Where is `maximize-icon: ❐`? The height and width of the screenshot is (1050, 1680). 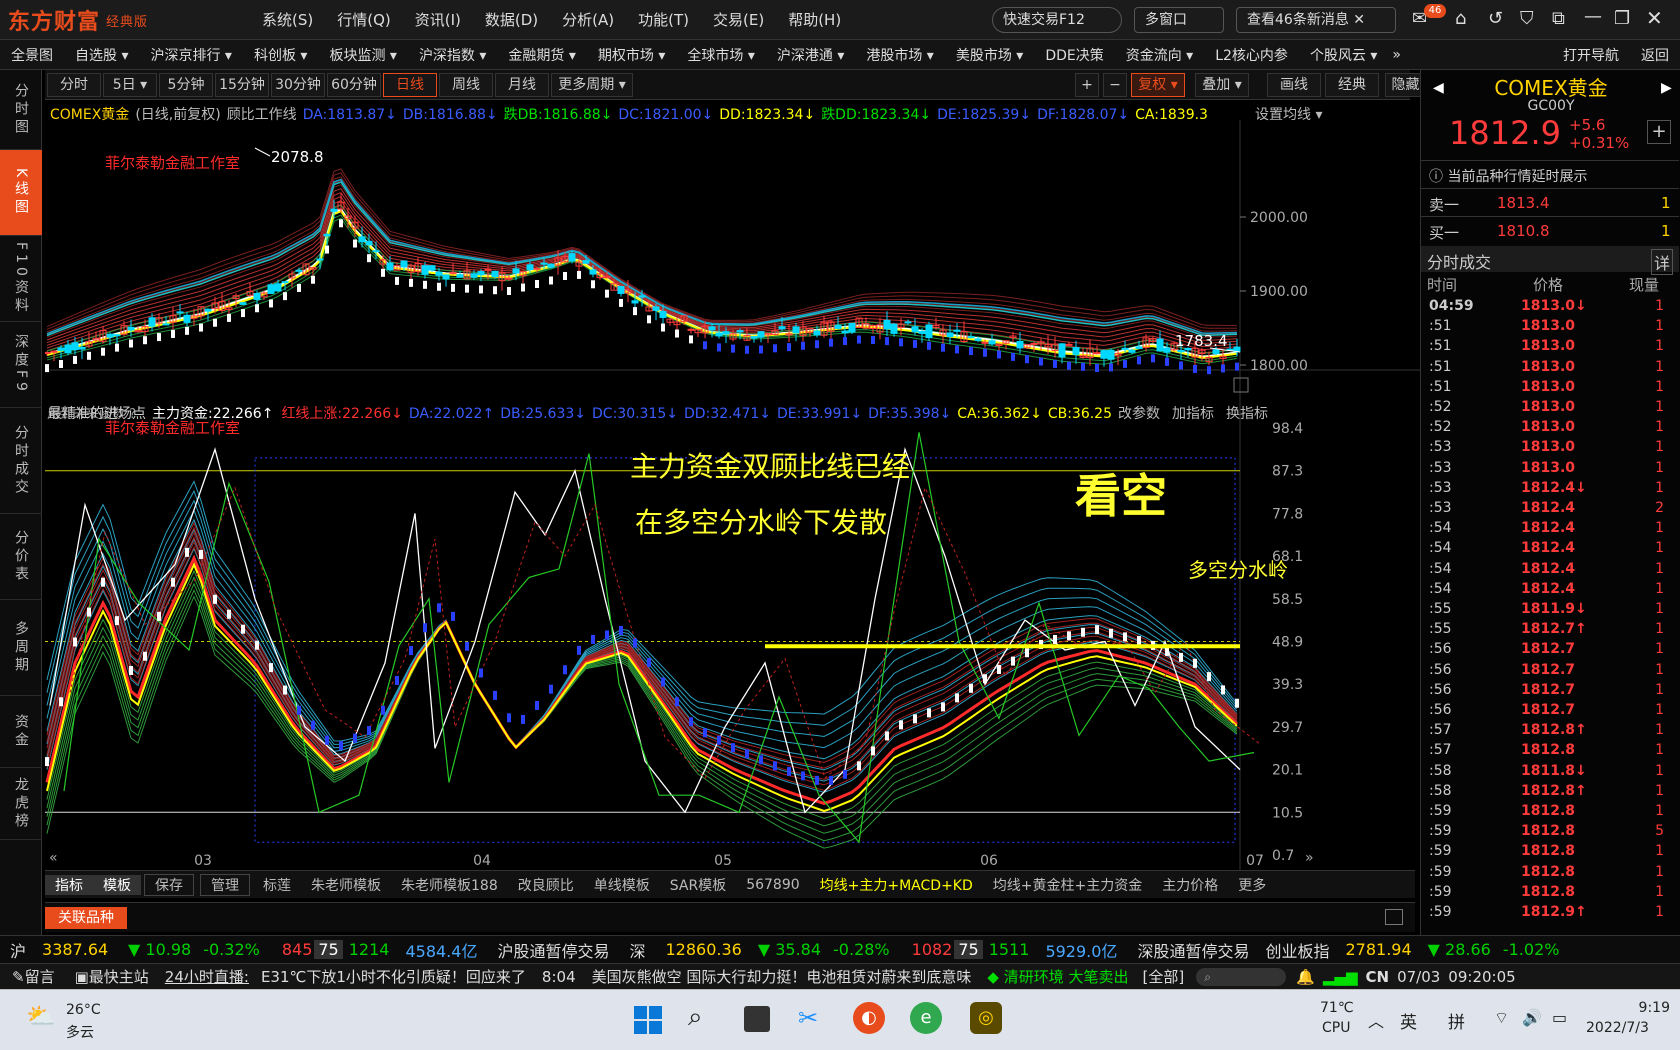 maximize-icon: ❐ is located at coordinates (1622, 18).